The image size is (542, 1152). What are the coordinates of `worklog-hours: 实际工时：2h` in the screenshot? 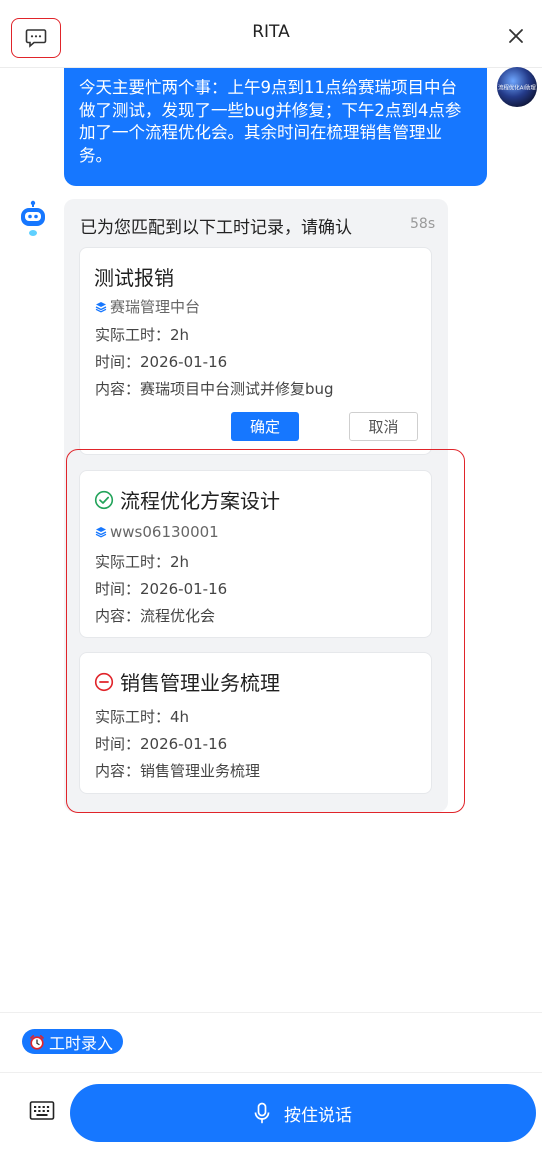 It's located at (142, 335).